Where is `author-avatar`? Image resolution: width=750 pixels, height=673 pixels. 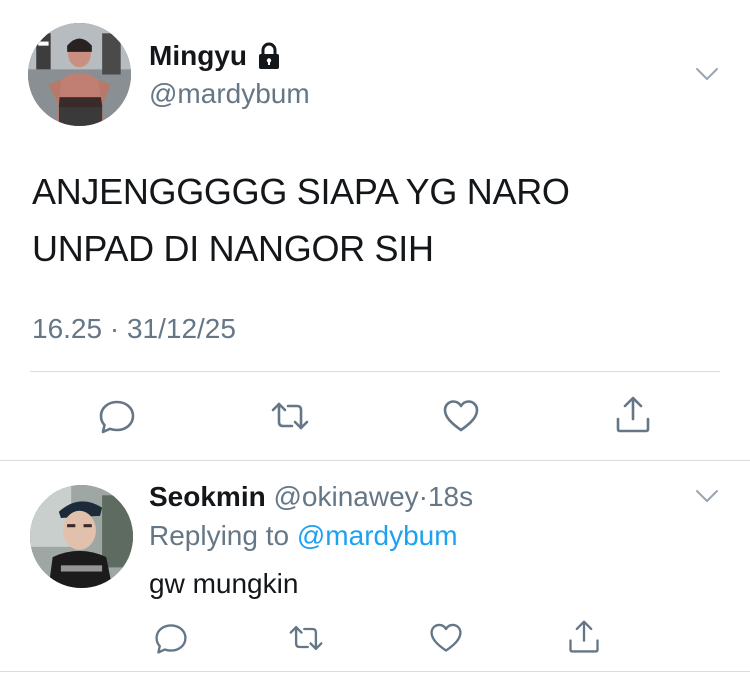
author-avatar is located at coordinates (79, 74).